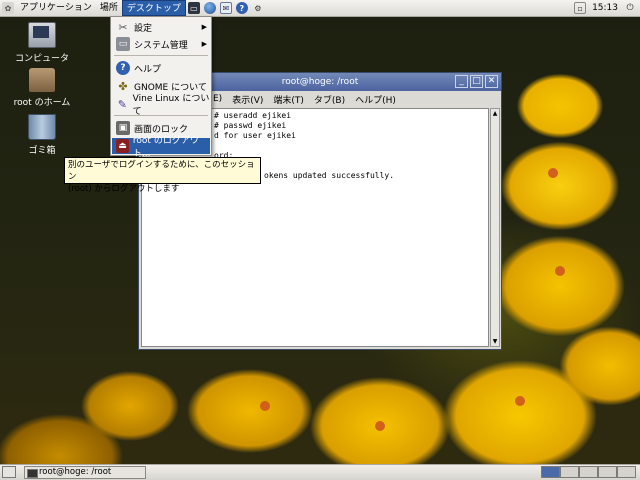 This screenshot has height=480, width=640. Describe the element at coordinates (193, 8) in the screenshot. I see `terminal-launcher-icon: ▭` at that location.